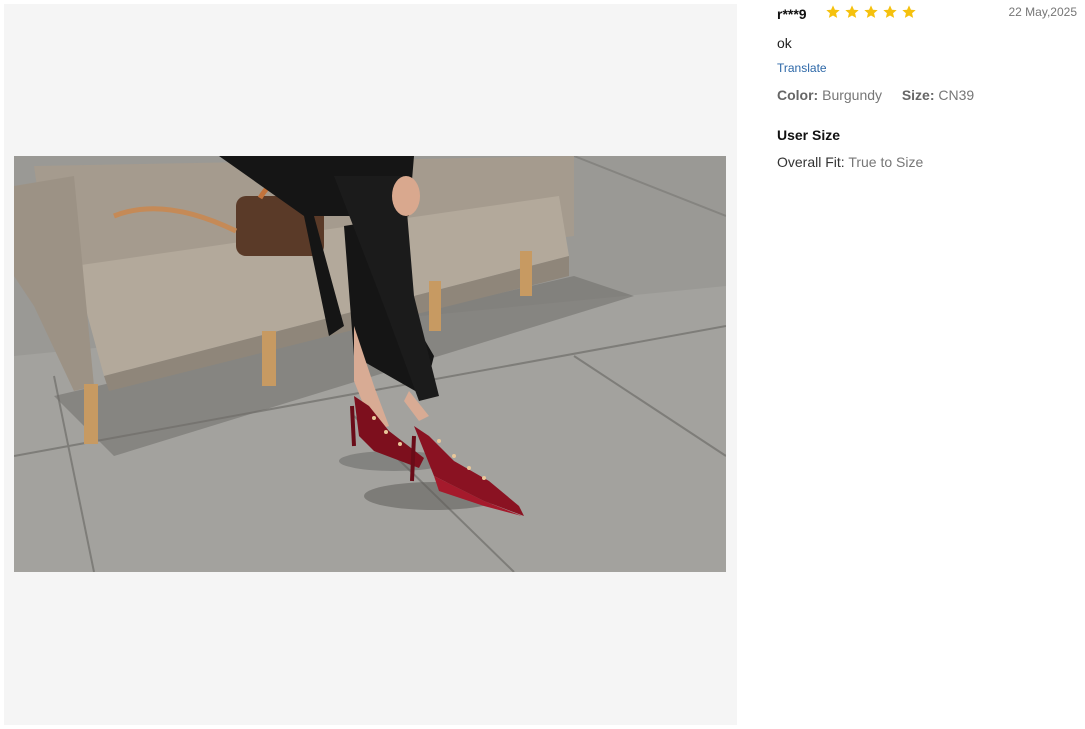 The image size is (1085, 729). What do you see at coordinates (811, 162) in the screenshot?
I see `overall-fit-label: Overall Fit:` at bounding box center [811, 162].